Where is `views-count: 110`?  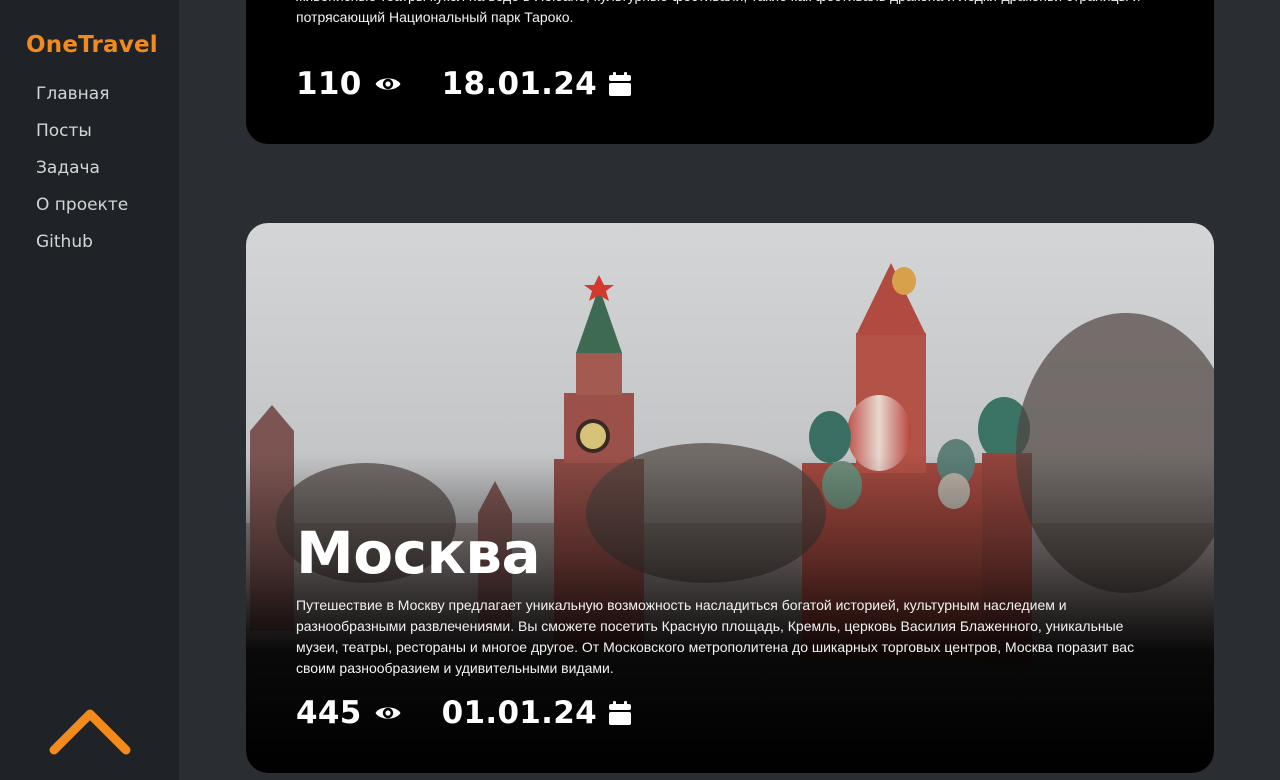
views-count: 110 is located at coordinates (329, 84).